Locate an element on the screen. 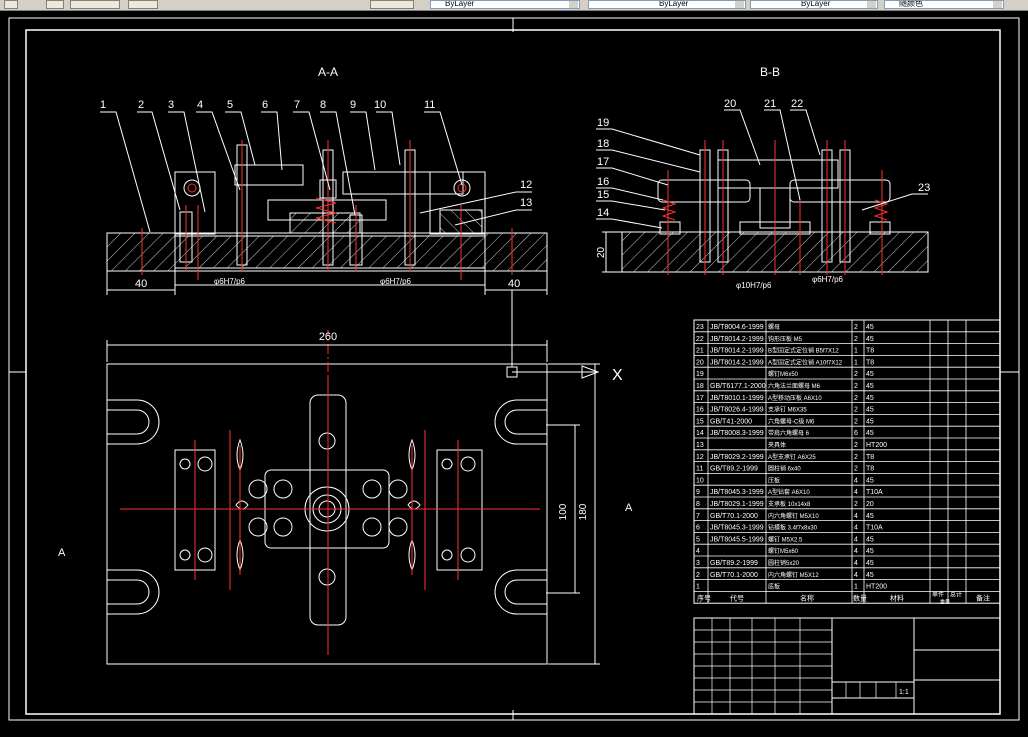  layer-state-button is located at coordinates (95, 4).